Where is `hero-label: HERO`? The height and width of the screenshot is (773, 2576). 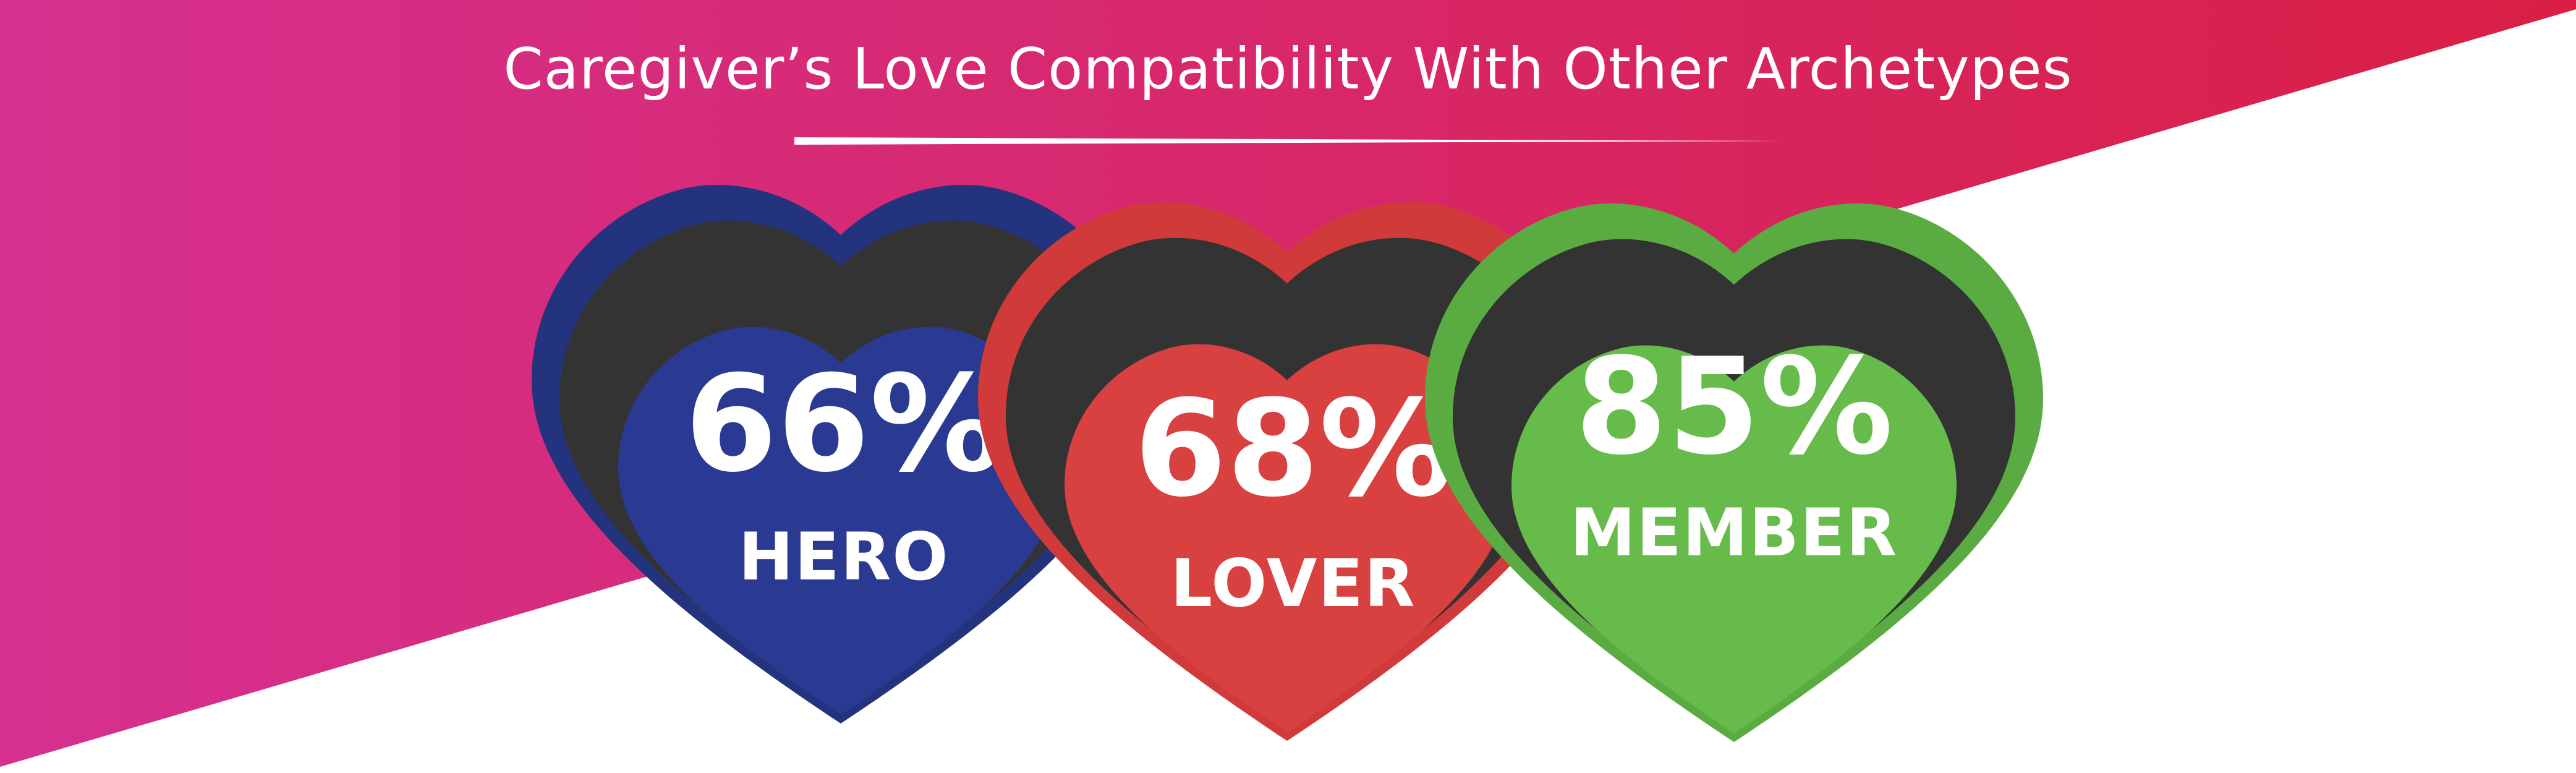 hero-label: HERO is located at coordinates (844, 557).